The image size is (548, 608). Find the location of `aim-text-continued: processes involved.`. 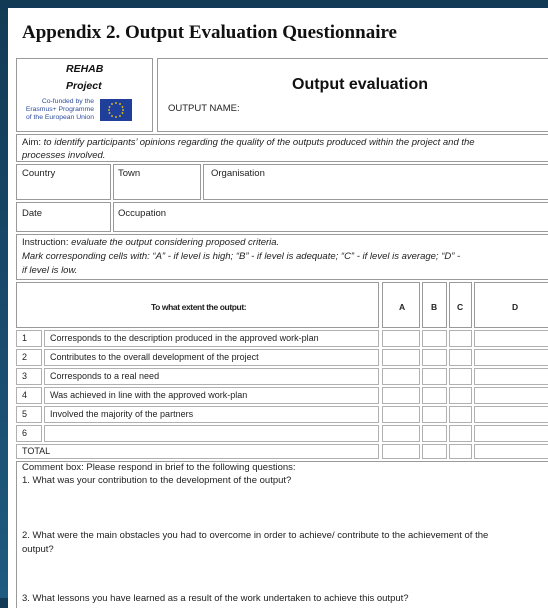

aim-text-continued: processes involved. is located at coordinates (64, 155).